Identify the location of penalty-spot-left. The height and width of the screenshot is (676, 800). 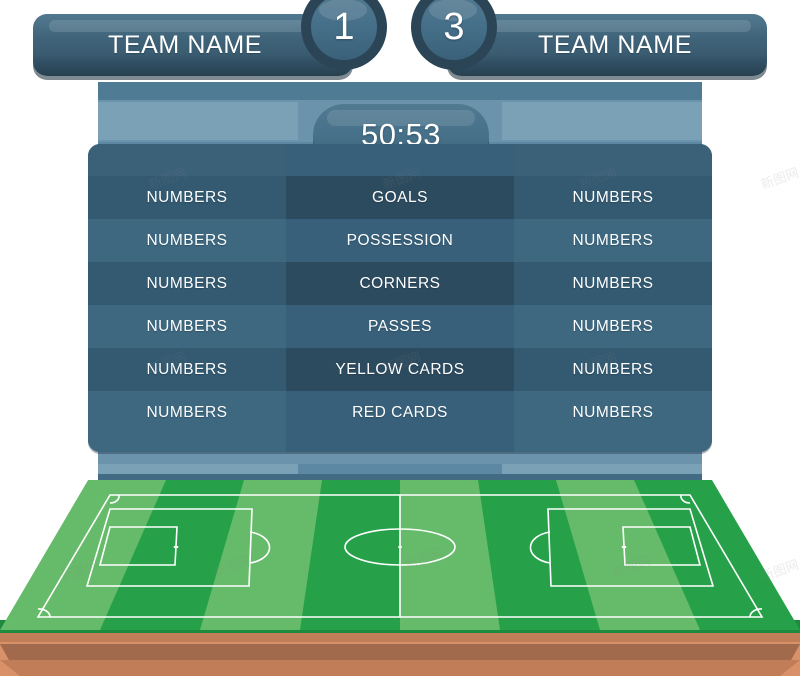
(176, 547).